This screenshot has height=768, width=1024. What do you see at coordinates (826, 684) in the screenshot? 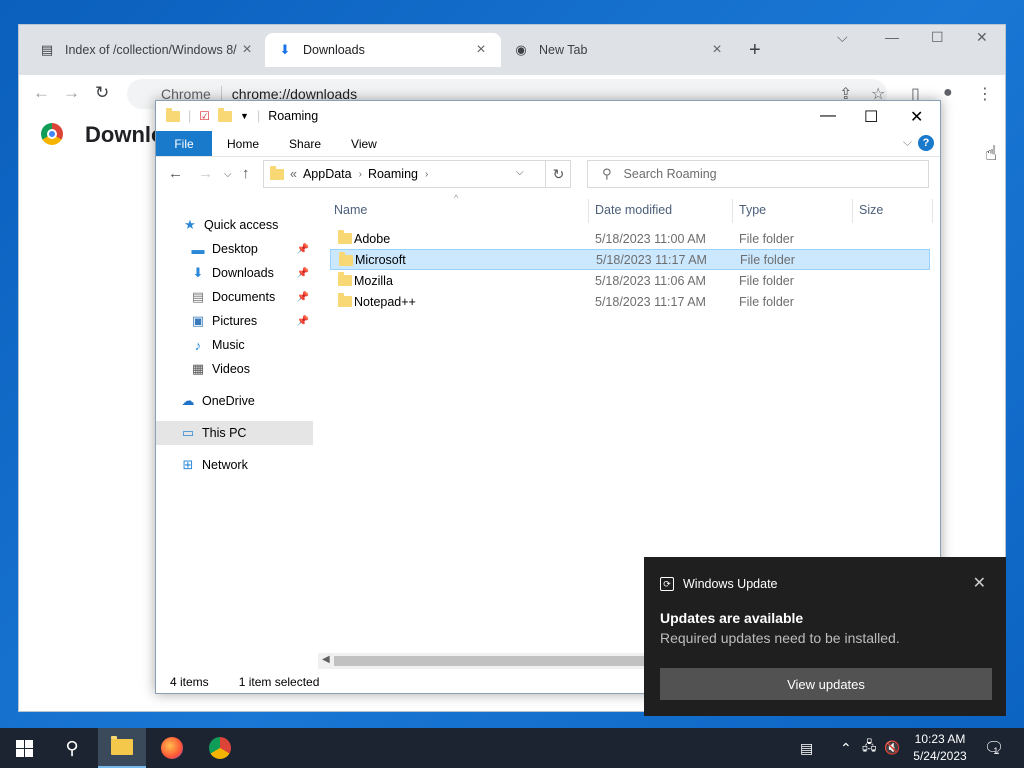
I see `view-updates-button: View updates` at bounding box center [826, 684].